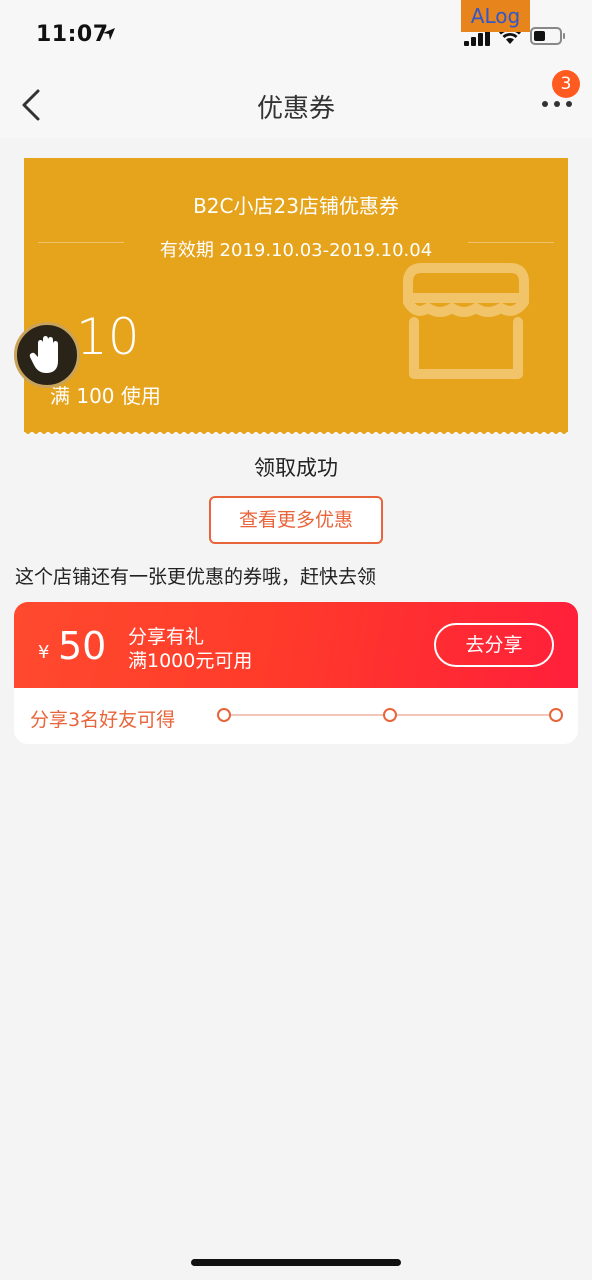 Image resolution: width=592 pixels, height=1280 pixels. I want to click on home-indicator, so click(296, 1262).